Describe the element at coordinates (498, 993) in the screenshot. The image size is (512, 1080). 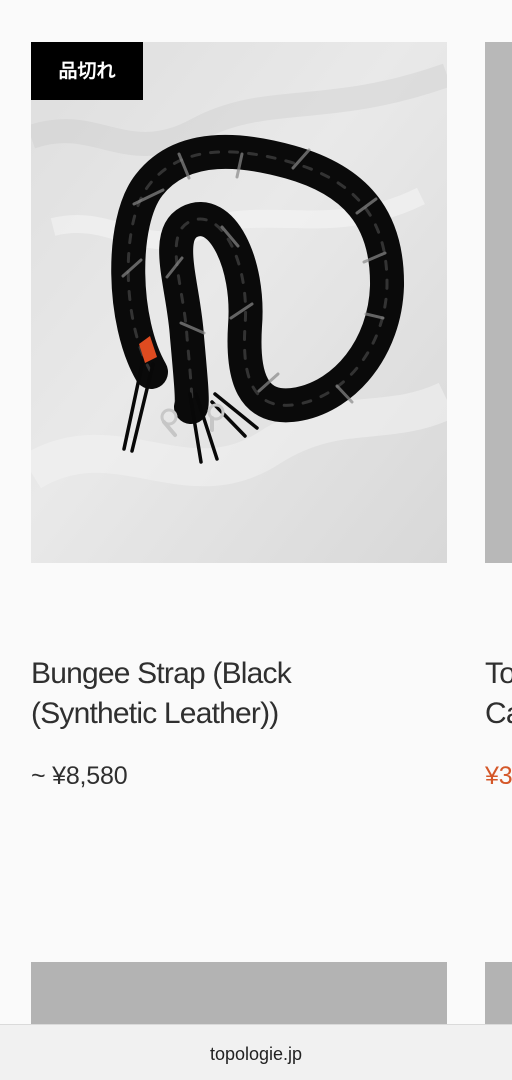
I see `next-row-side-placeholder` at that location.